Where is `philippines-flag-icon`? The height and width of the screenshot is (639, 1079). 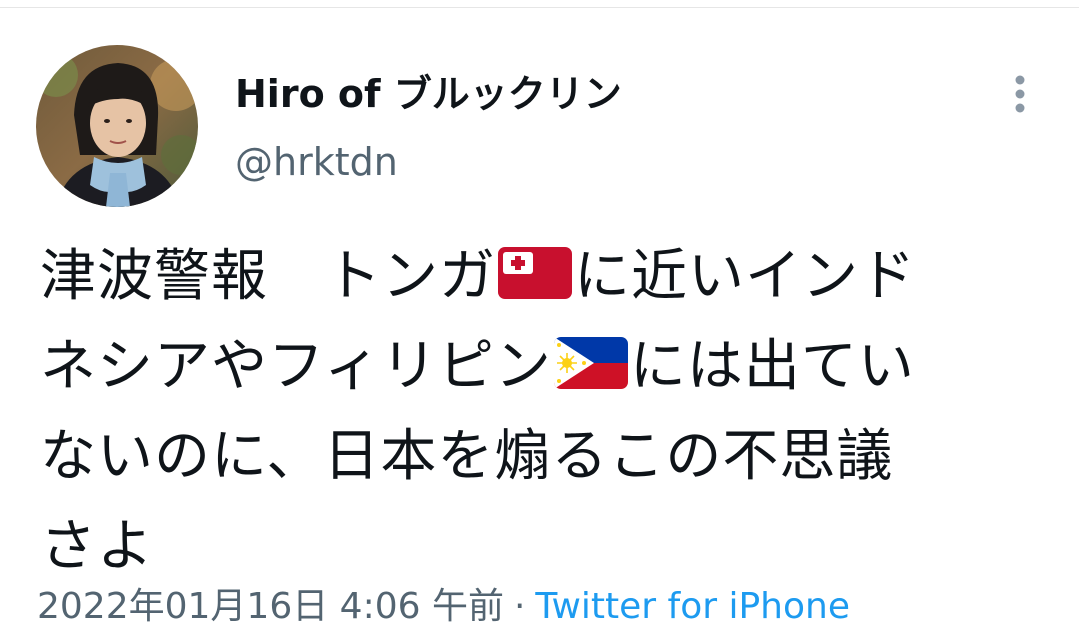
philippines-flag-icon is located at coordinates (590, 371).